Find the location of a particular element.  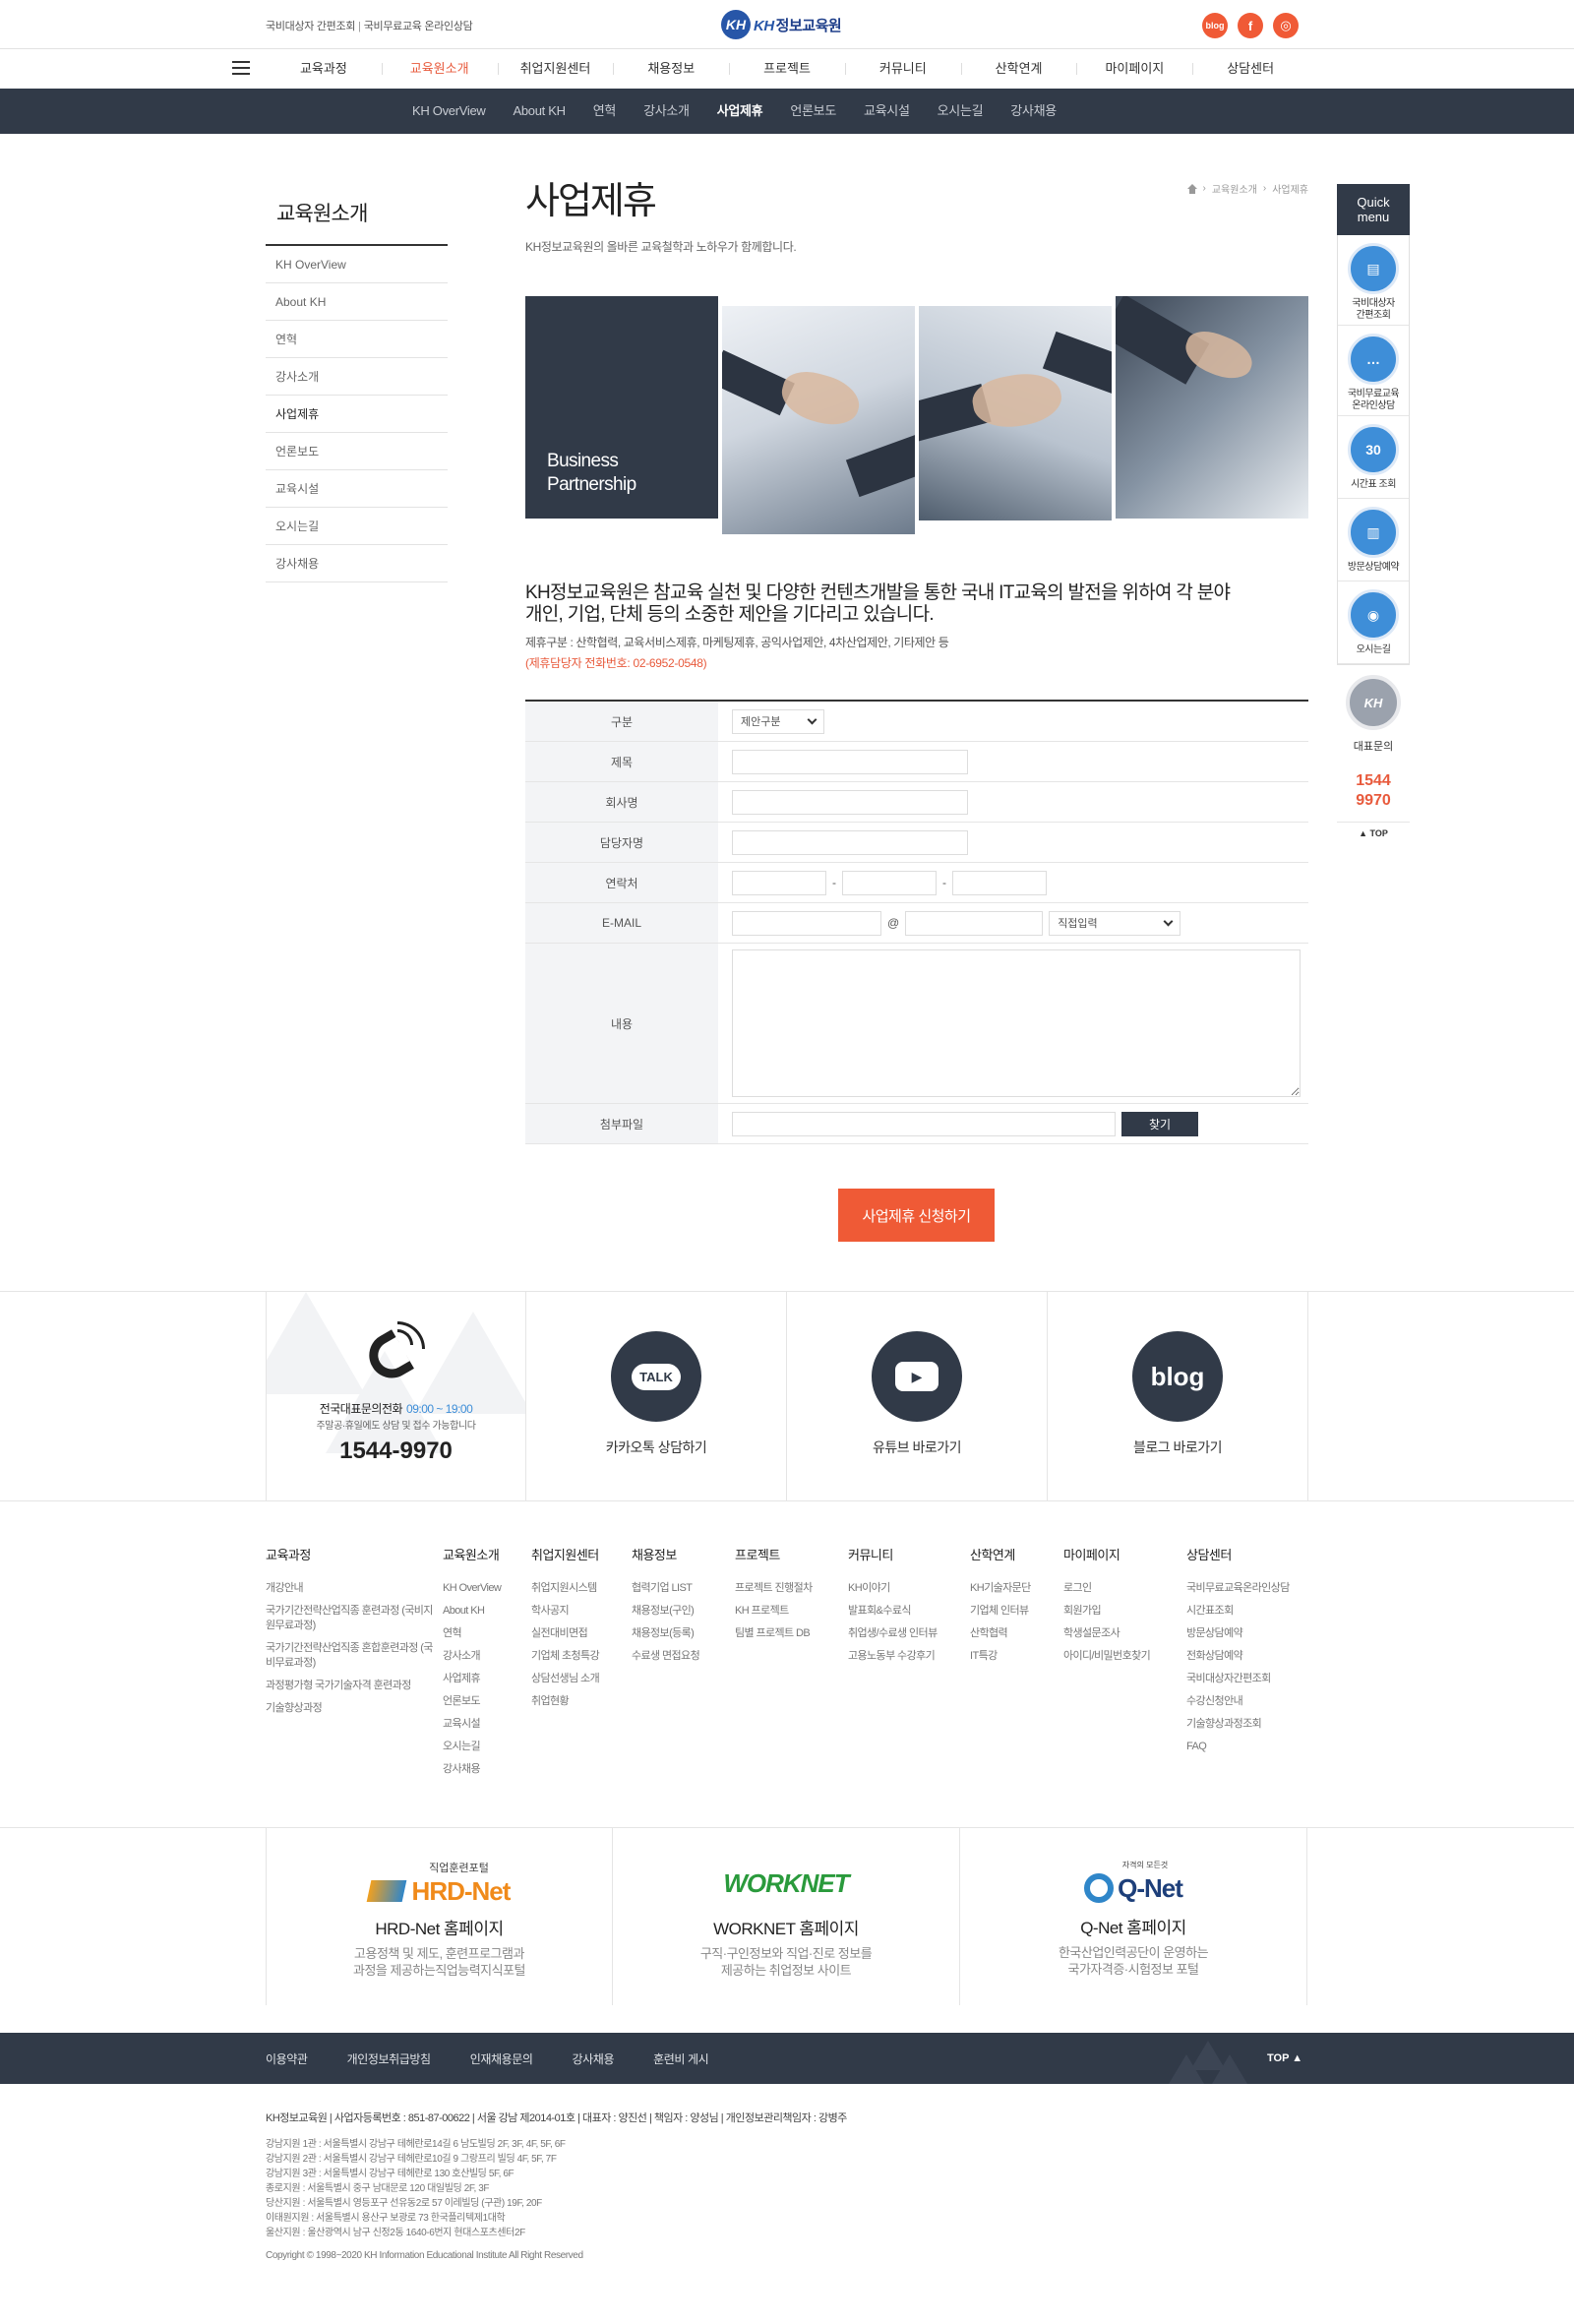

quick-top-button: ▲ TOP is located at coordinates (1373, 833).